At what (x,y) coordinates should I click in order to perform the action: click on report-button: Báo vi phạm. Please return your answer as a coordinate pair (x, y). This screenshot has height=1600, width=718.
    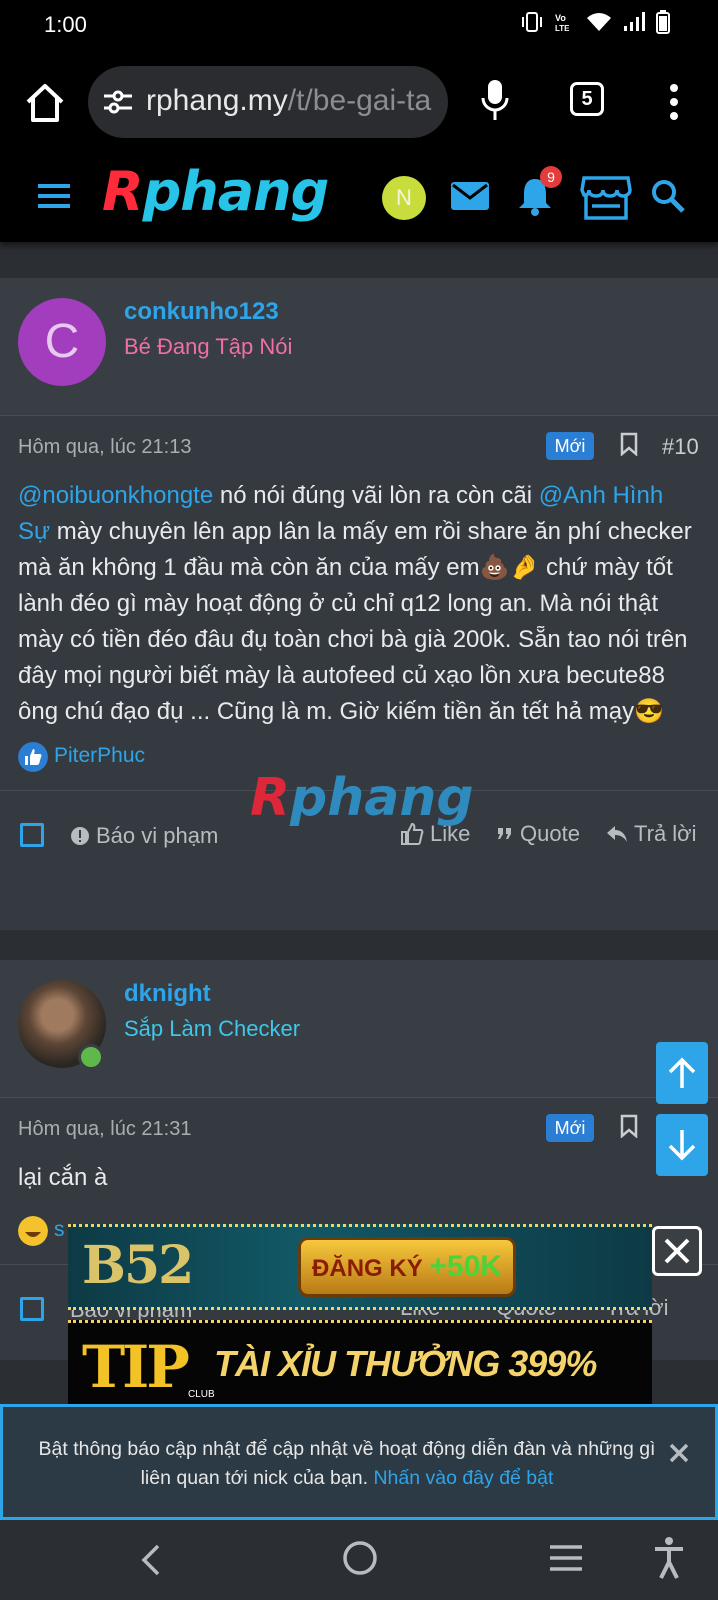
    Looking at the image, I should click on (144, 836).